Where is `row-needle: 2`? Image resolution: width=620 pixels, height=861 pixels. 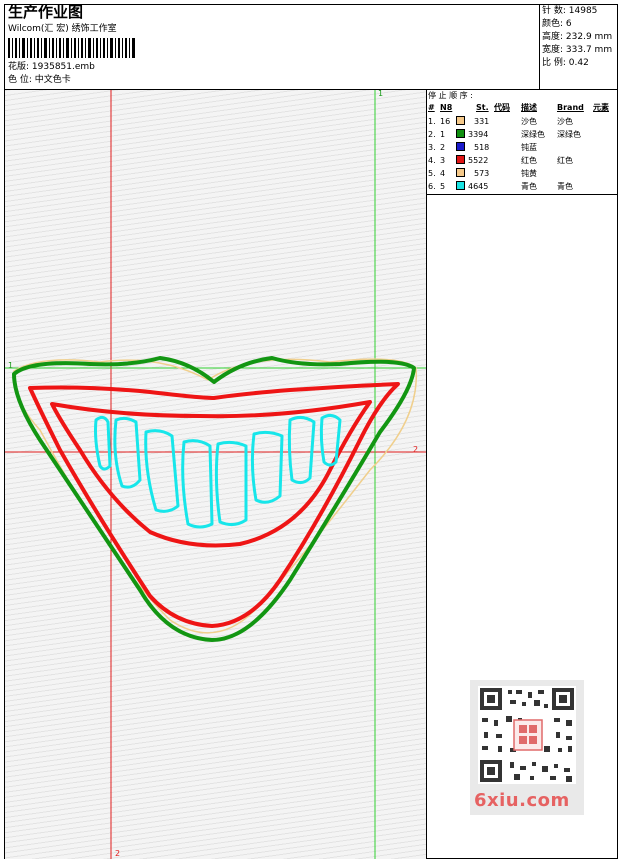 row-needle: 2 is located at coordinates (443, 147).